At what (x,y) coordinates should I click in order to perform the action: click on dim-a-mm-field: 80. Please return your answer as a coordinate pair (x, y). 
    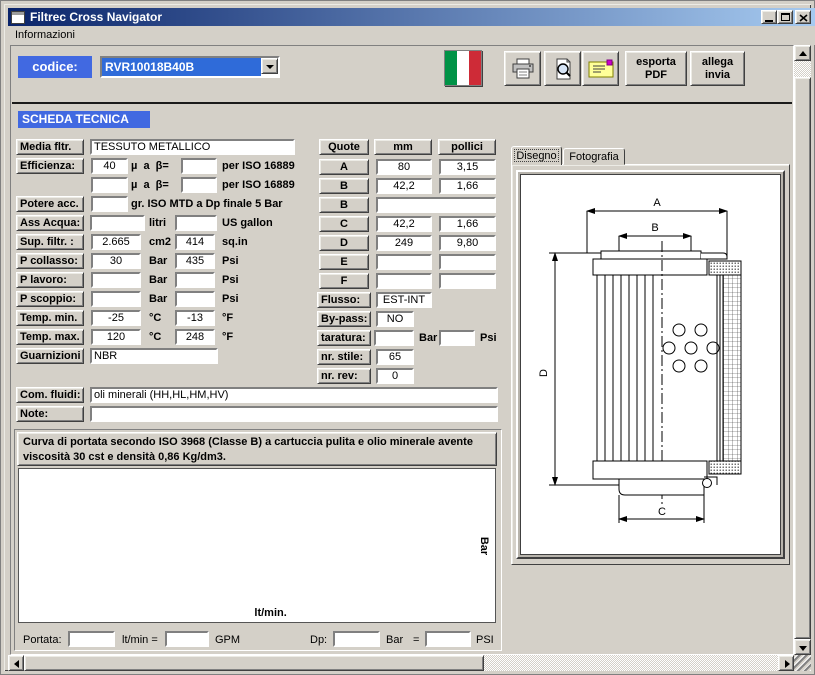
    Looking at the image, I should click on (404, 167).